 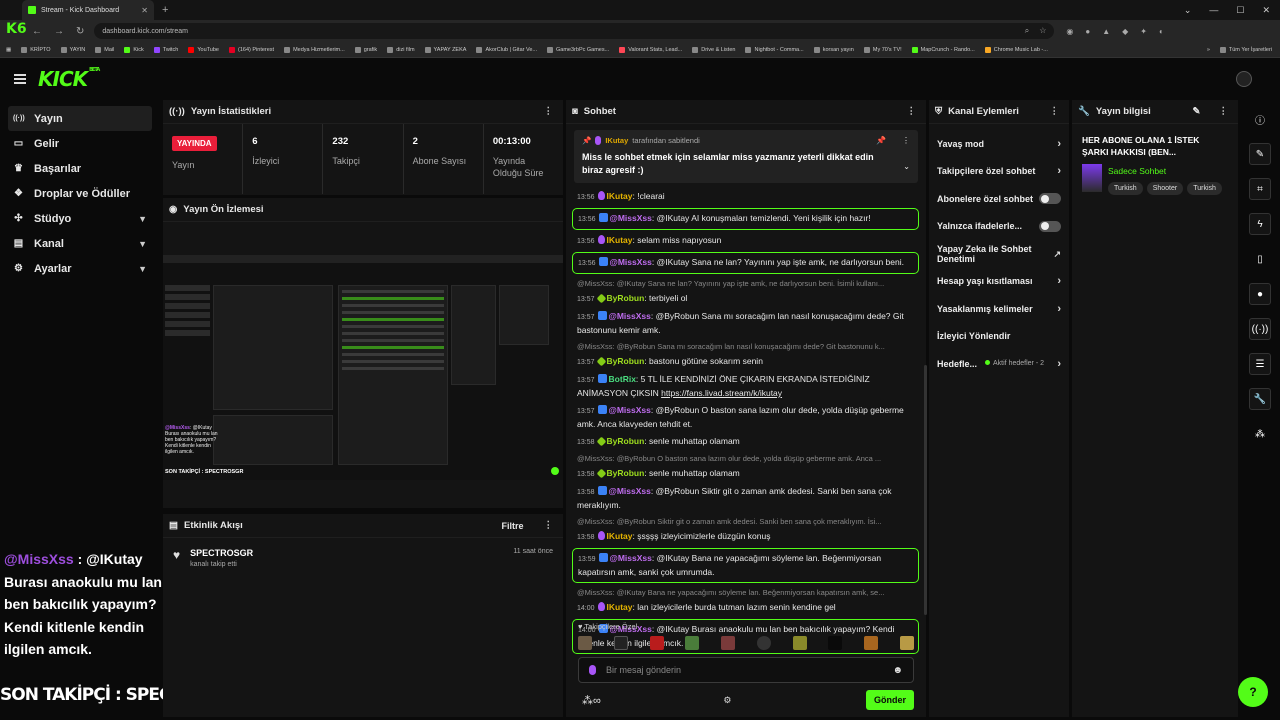 I want to click on filter-button: Filtre, so click(x=512, y=526).